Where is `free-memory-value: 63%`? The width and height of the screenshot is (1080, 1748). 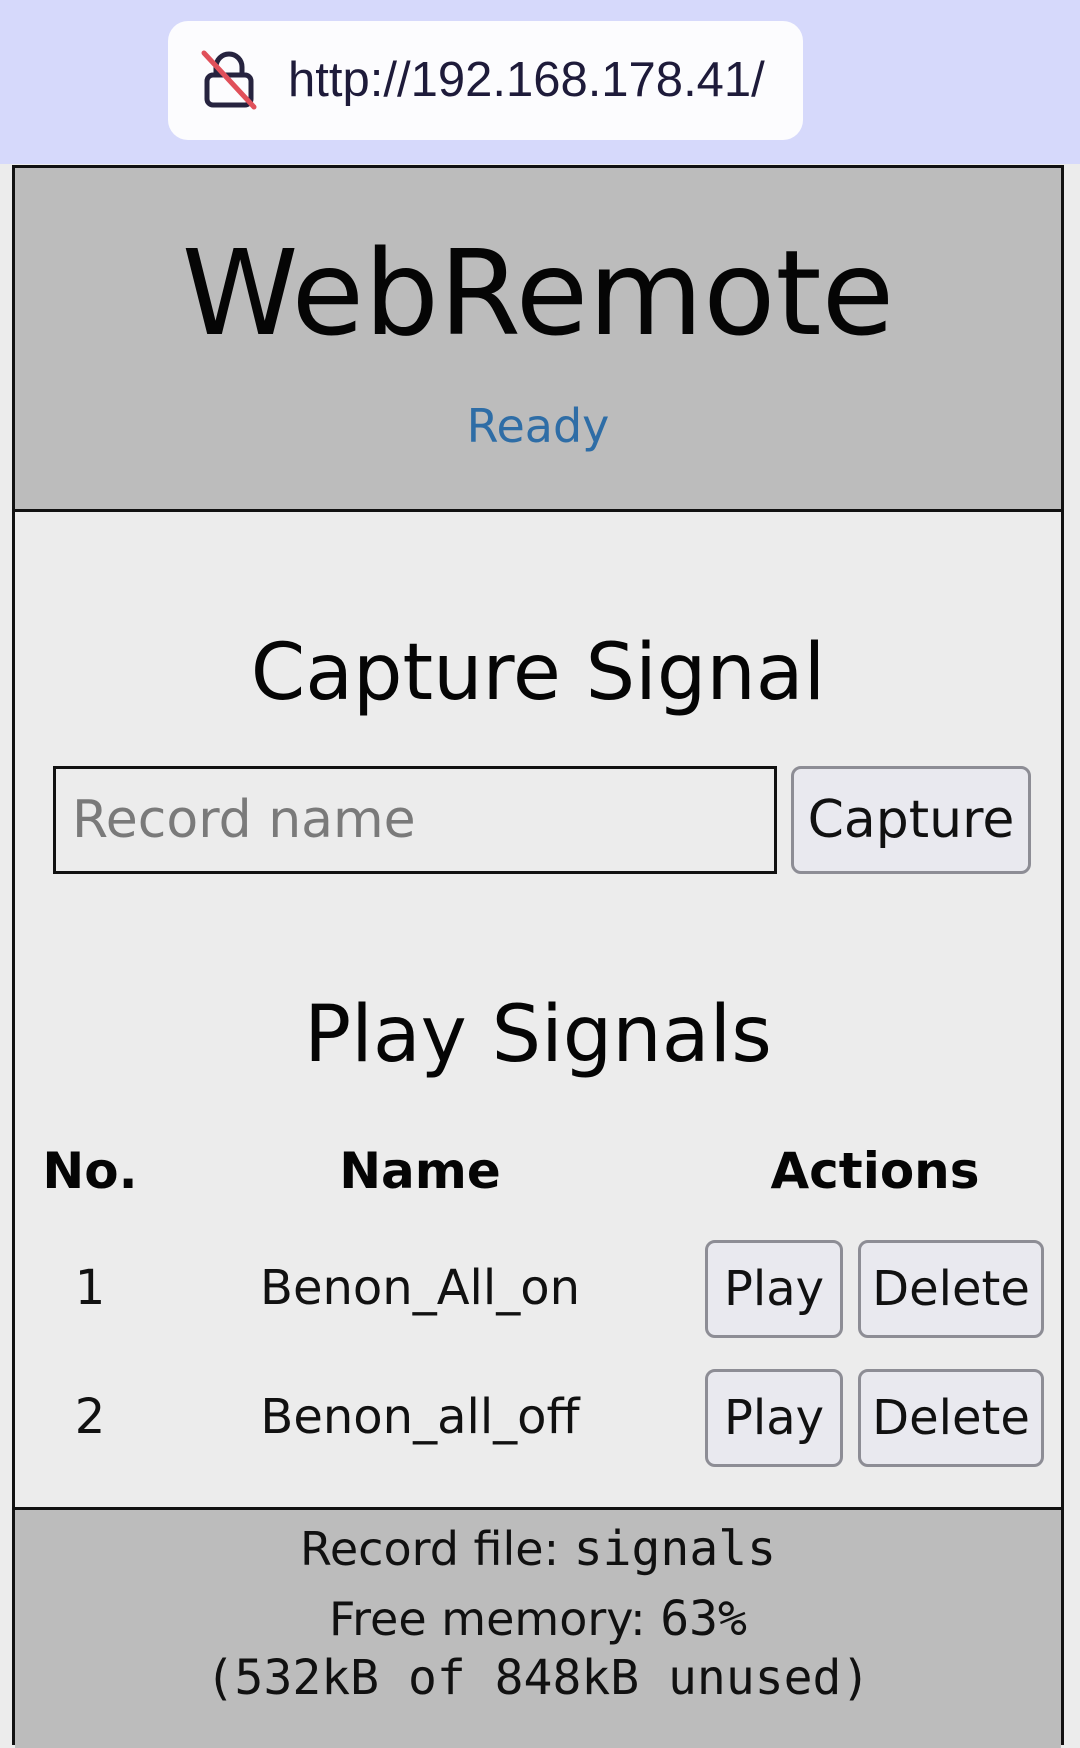 free-memory-value: 63% is located at coordinates (703, 1619).